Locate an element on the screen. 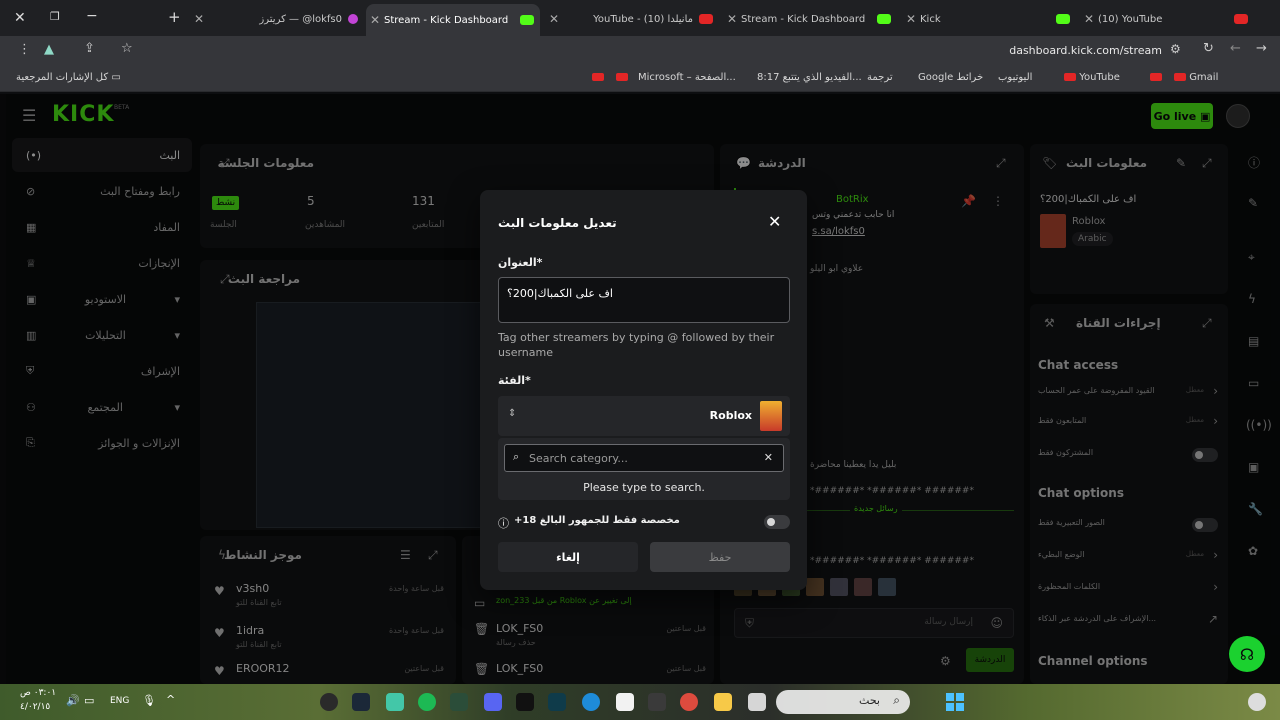 This screenshot has height=720, width=1280. minimize-window-icon: − is located at coordinates (92, 16).